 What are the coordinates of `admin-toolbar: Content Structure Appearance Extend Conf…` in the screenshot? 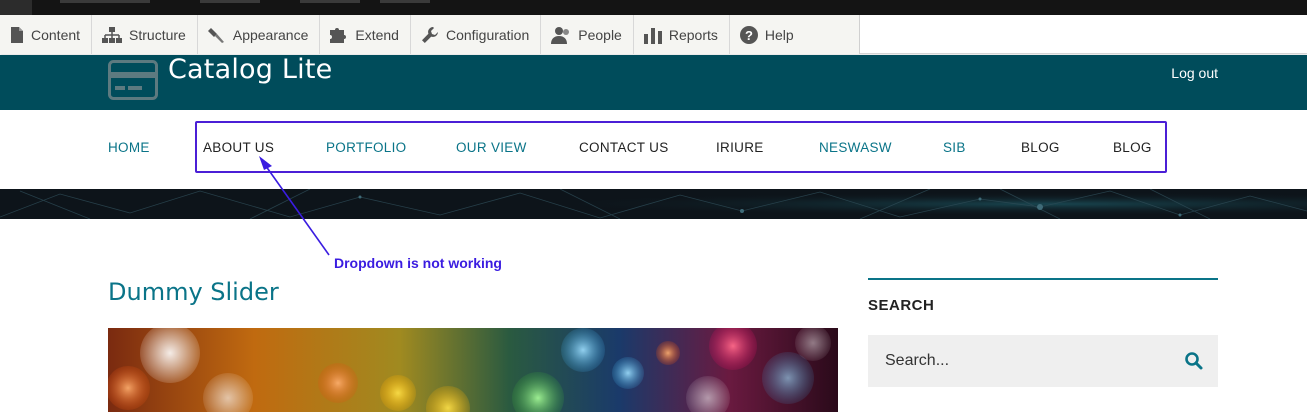 It's located at (653, 34).